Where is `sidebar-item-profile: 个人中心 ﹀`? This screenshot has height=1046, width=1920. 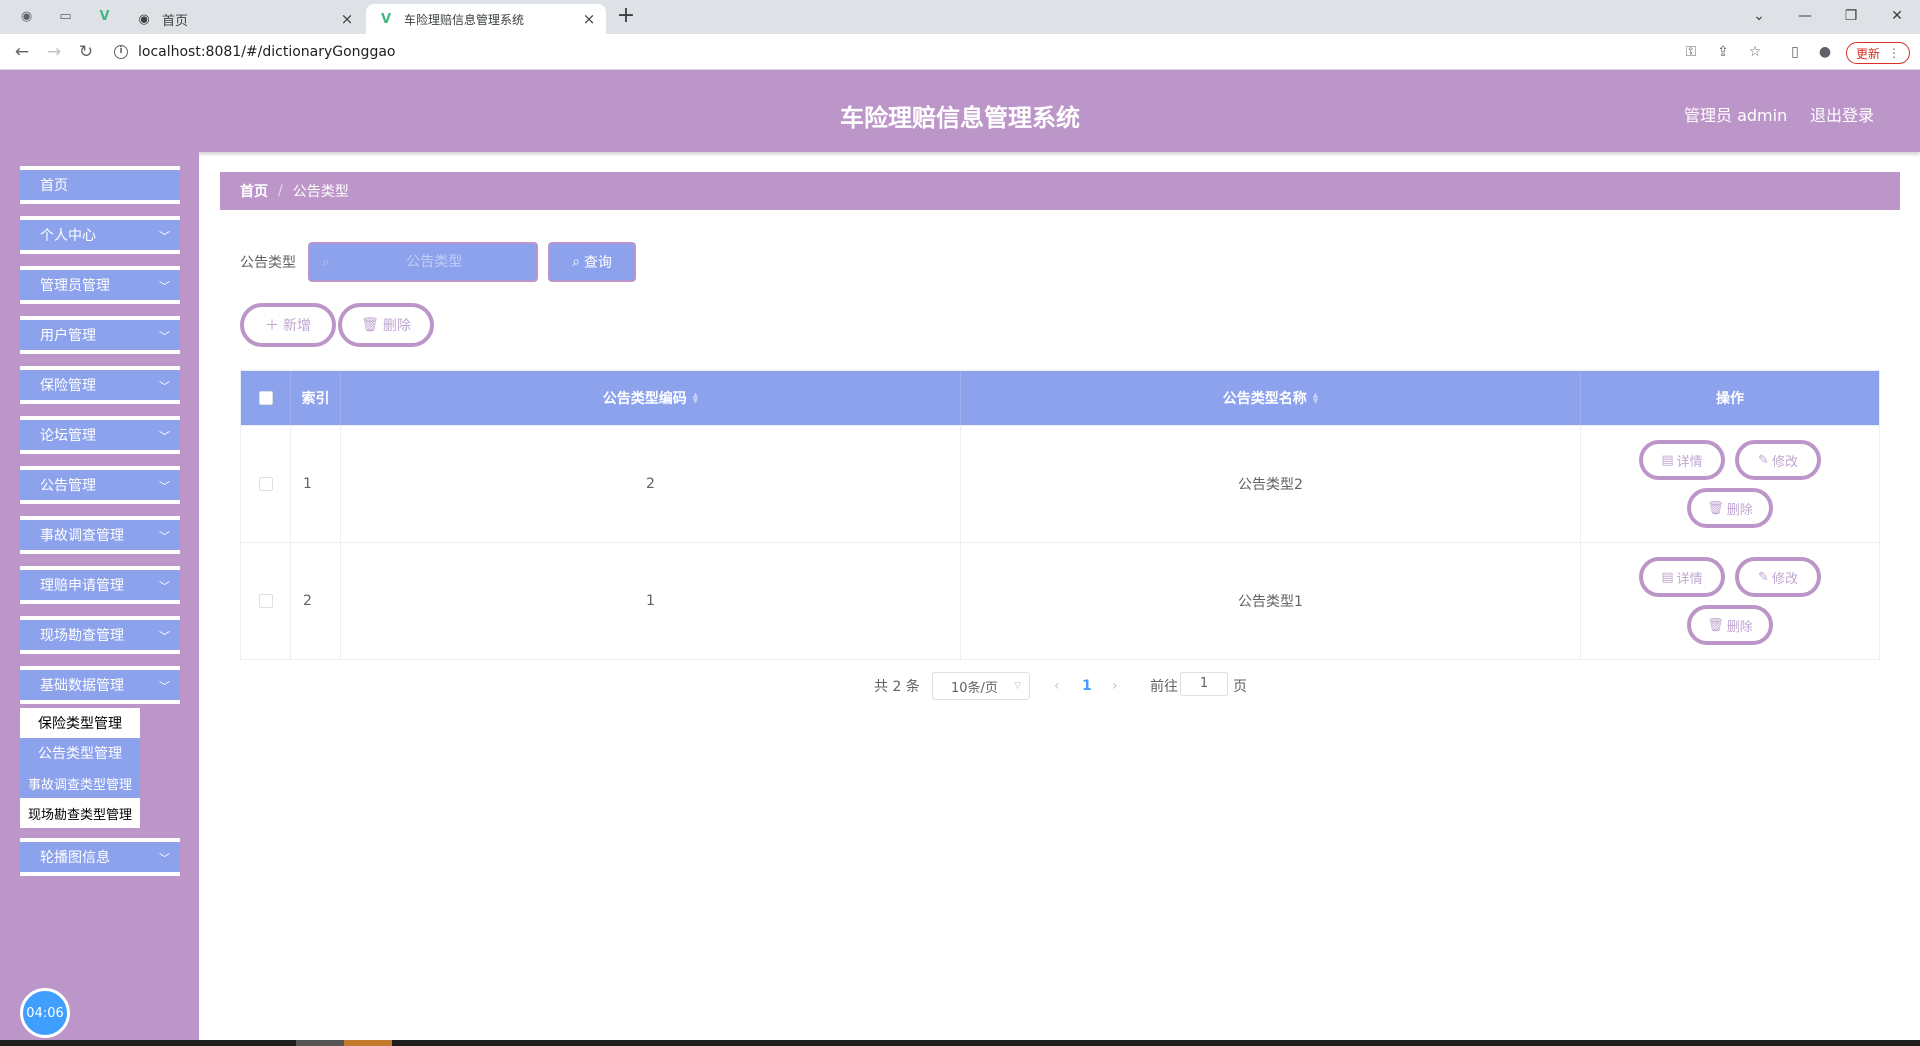 sidebar-item-profile: 个人中心 ﹀ is located at coordinates (100, 235).